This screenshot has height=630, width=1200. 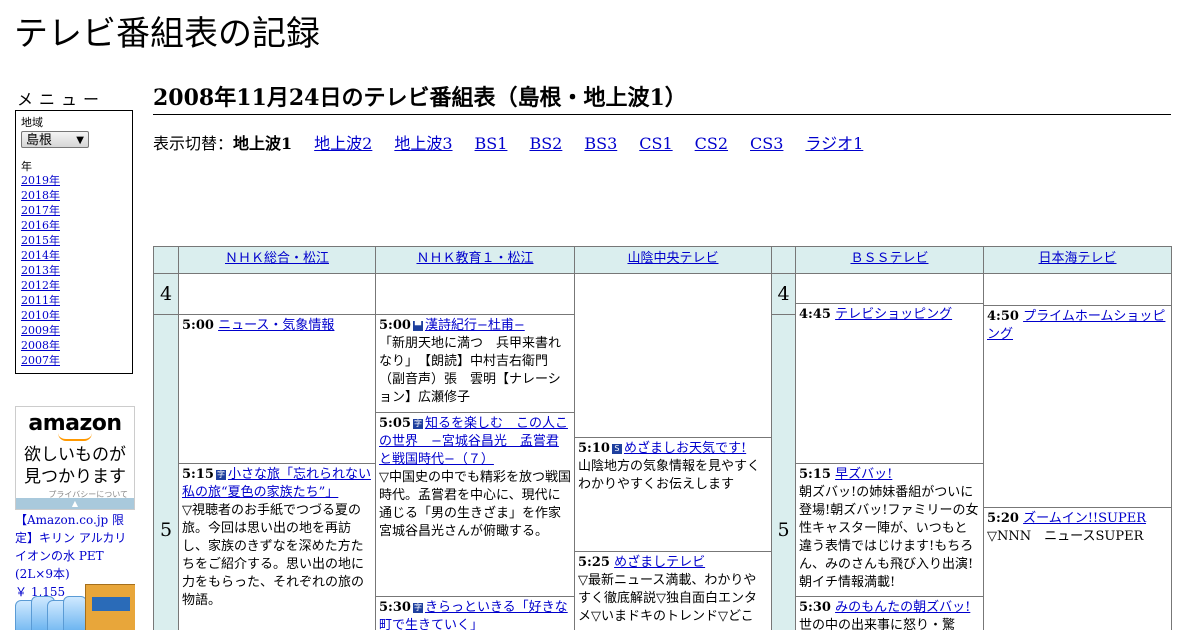 I want to click on program-cell: 5:00 ニュース・気象情報, so click(x=277, y=389).